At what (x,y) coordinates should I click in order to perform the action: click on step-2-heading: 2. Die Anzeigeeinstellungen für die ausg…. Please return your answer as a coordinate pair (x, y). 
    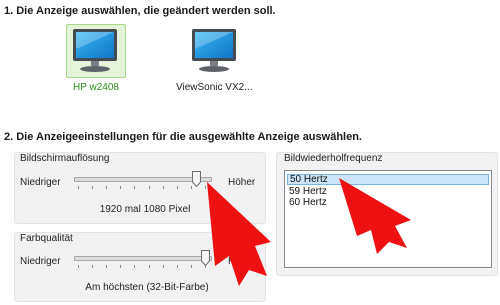
    Looking at the image, I should click on (183, 137).